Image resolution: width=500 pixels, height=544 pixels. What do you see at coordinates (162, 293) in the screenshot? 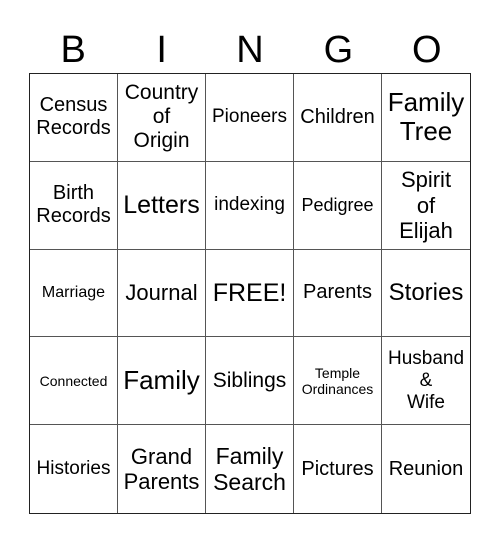
I see `bingo-cell: Journal` at bounding box center [162, 293].